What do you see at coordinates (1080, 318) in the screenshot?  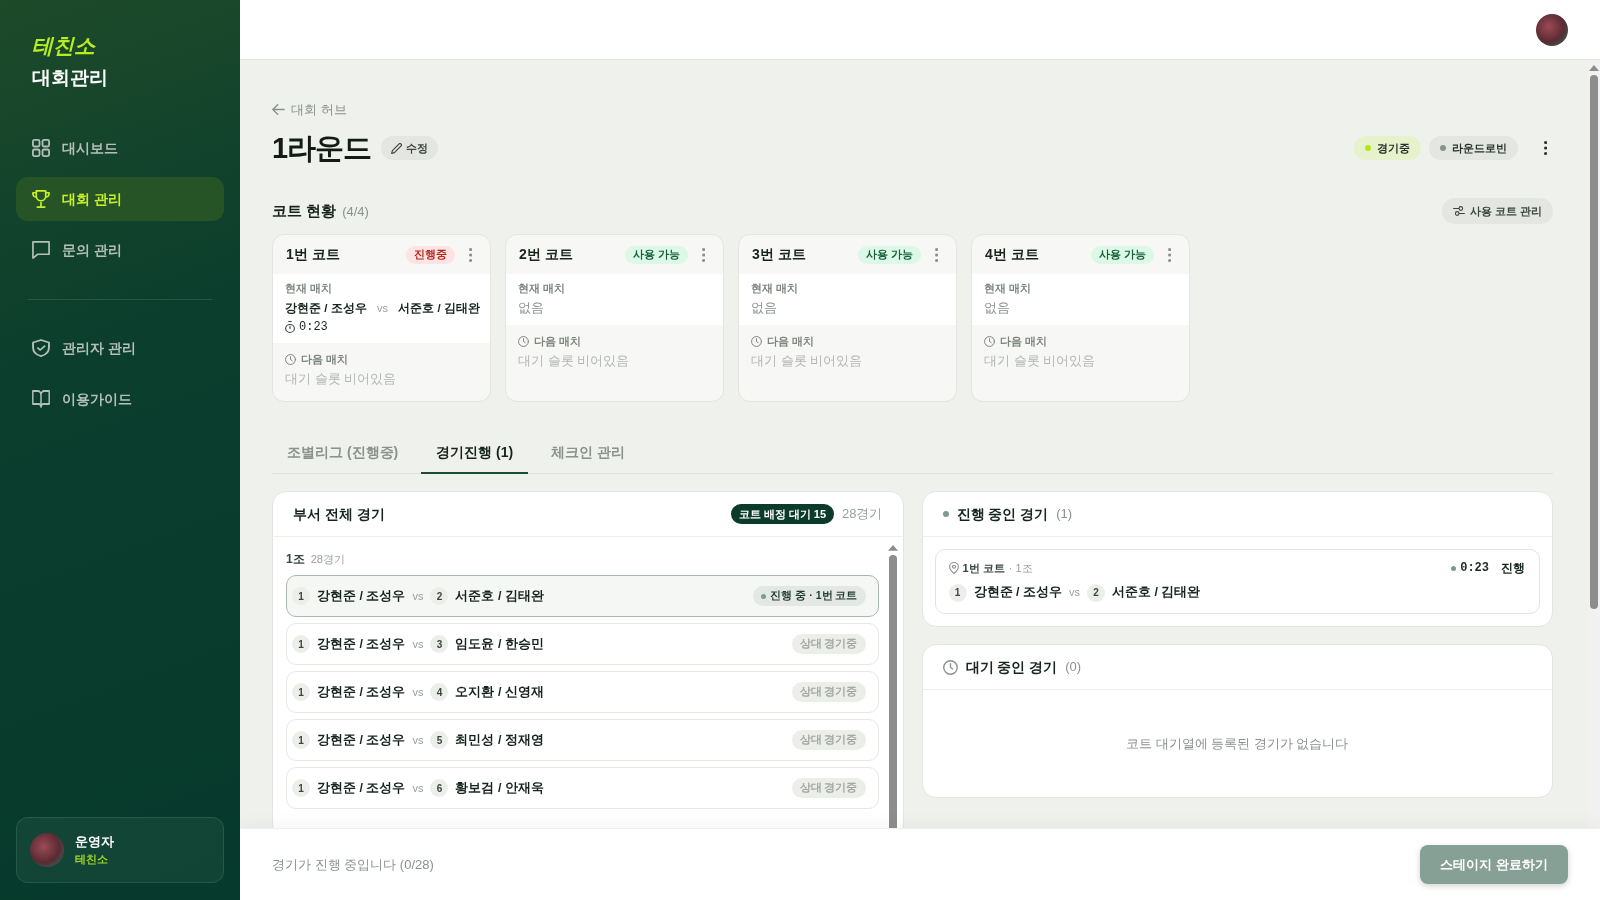 I see `court-card: 4번 코트 사용 가능 현재 매치 없음 다음 매치 대기 슬롯 비어있음` at bounding box center [1080, 318].